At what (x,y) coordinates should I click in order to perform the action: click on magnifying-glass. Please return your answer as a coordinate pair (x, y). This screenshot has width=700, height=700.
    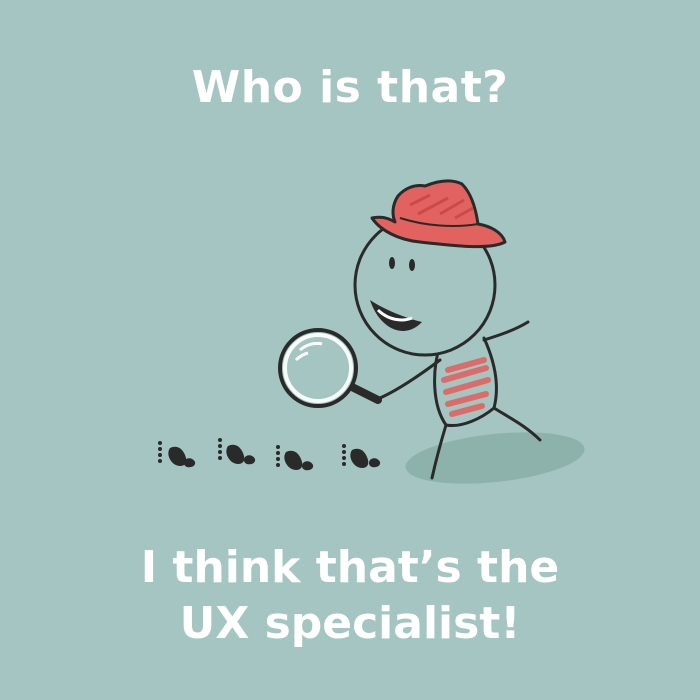
    Looking at the image, I should click on (330, 368).